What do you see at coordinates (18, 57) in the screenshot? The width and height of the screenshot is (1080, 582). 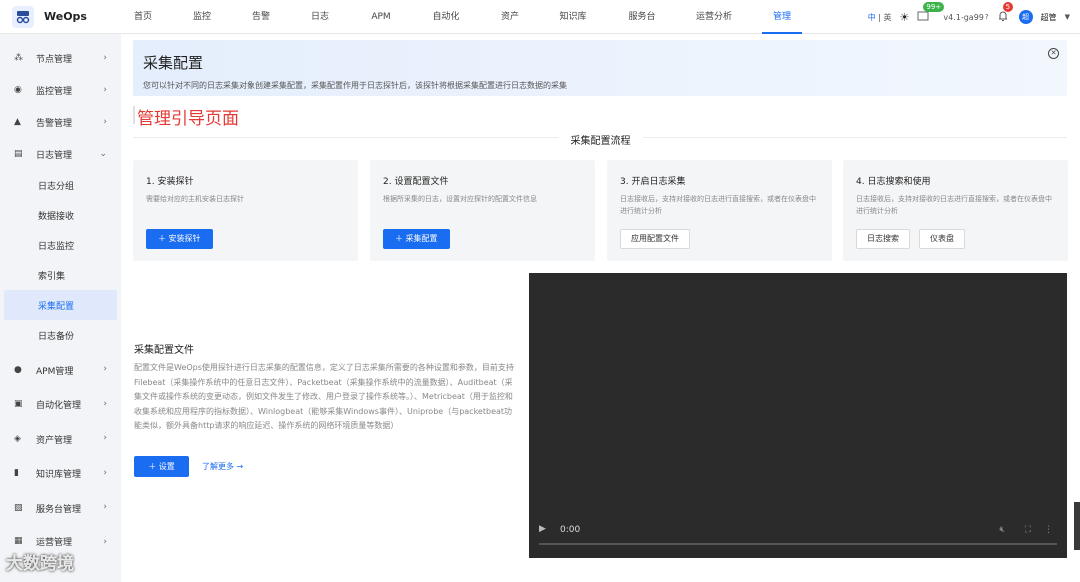 I see `node-icon: ⁂` at bounding box center [18, 57].